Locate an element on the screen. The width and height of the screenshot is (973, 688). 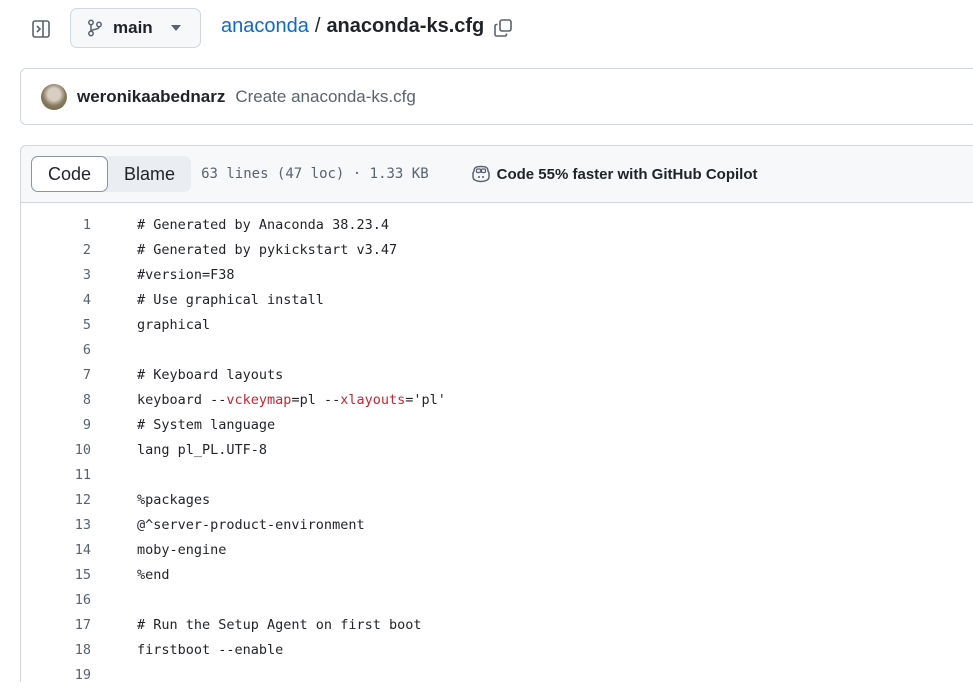
code-line: 2 # Generated by pykickstart v3.47 is located at coordinates (496, 250).